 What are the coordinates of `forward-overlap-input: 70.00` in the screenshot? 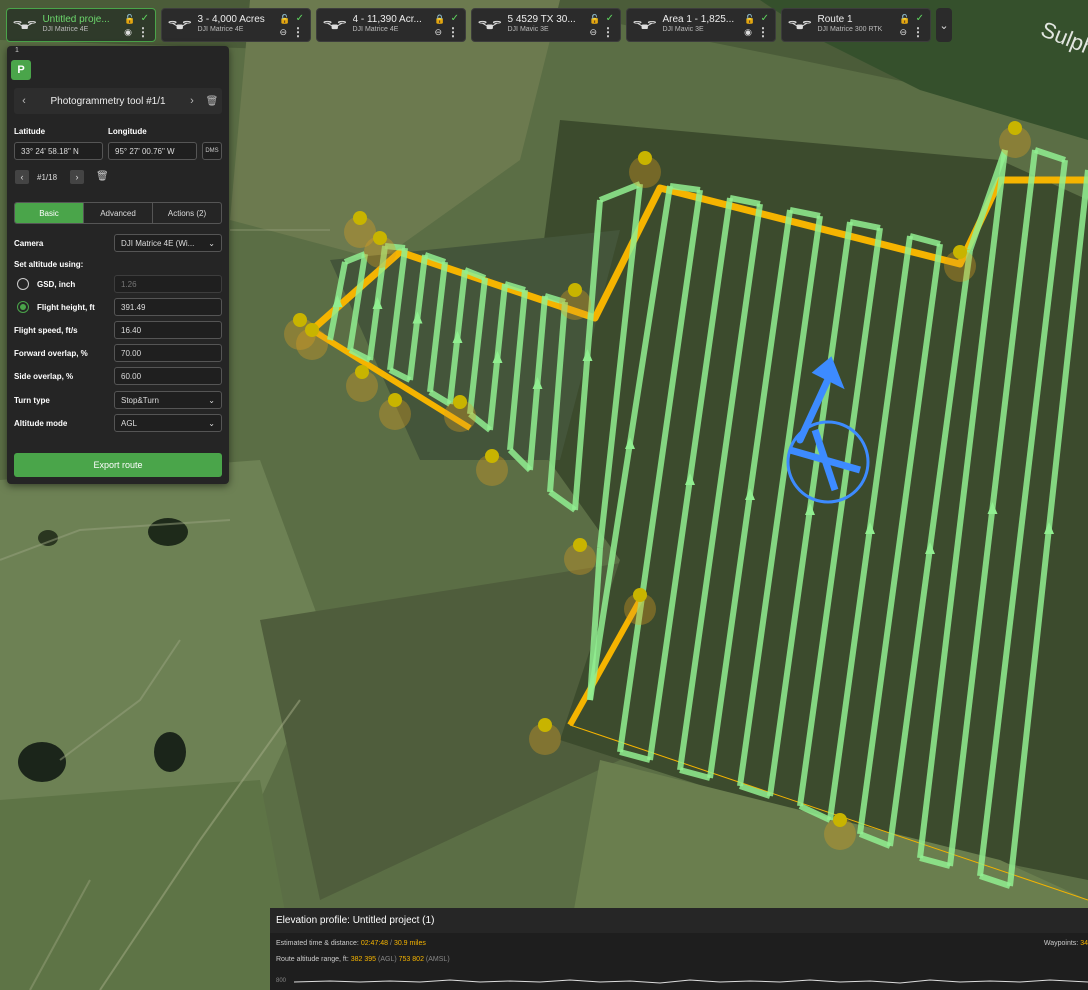 It's located at (168, 353).